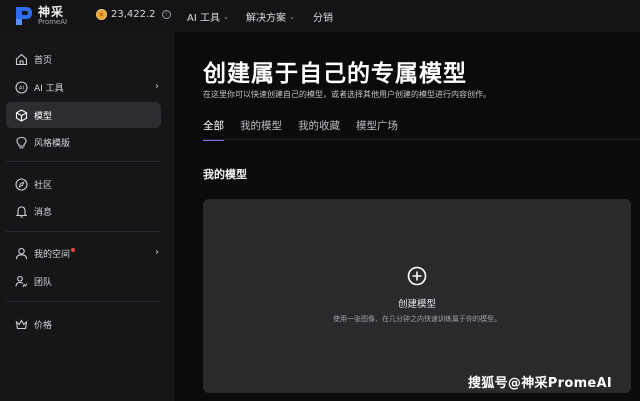  I want to click on cube-icon, so click(21, 115).